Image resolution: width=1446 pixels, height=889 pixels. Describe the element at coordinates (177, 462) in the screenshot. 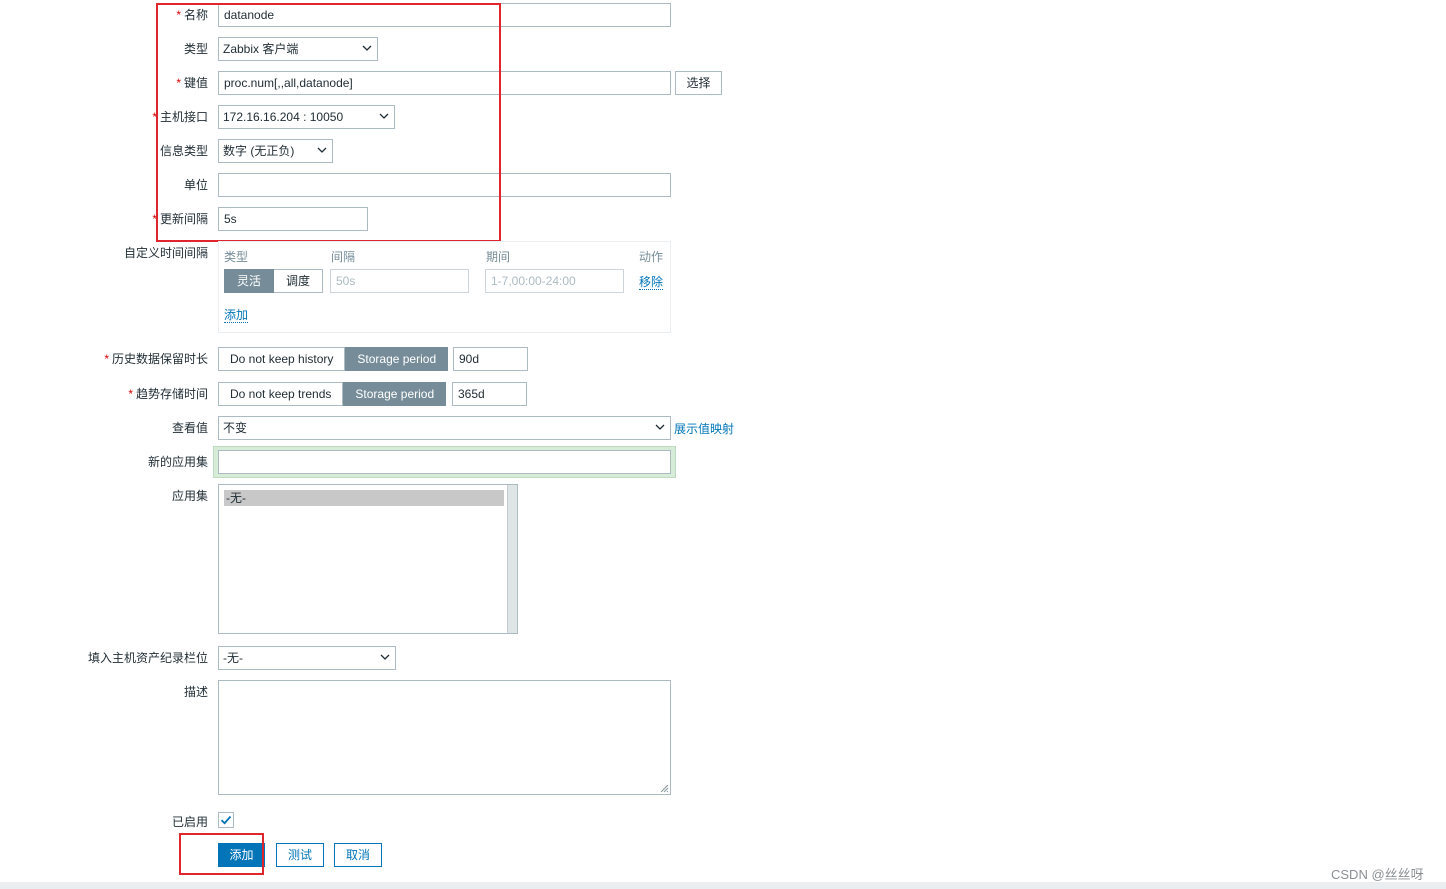

I see `new-application-label: 新的应用集` at that location.